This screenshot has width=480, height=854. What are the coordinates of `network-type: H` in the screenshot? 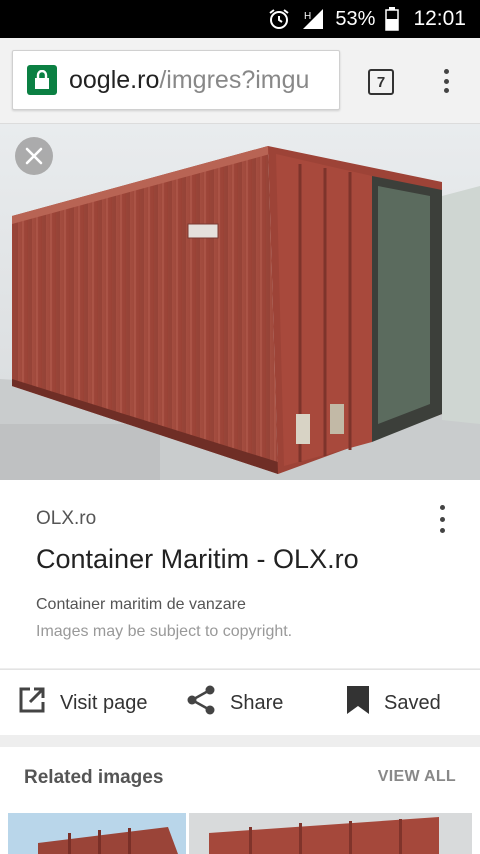 It's located at (307, 16).